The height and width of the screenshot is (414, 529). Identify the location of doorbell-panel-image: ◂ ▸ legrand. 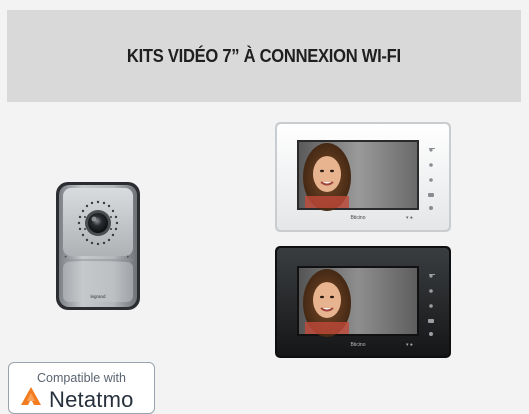
(99, 247).